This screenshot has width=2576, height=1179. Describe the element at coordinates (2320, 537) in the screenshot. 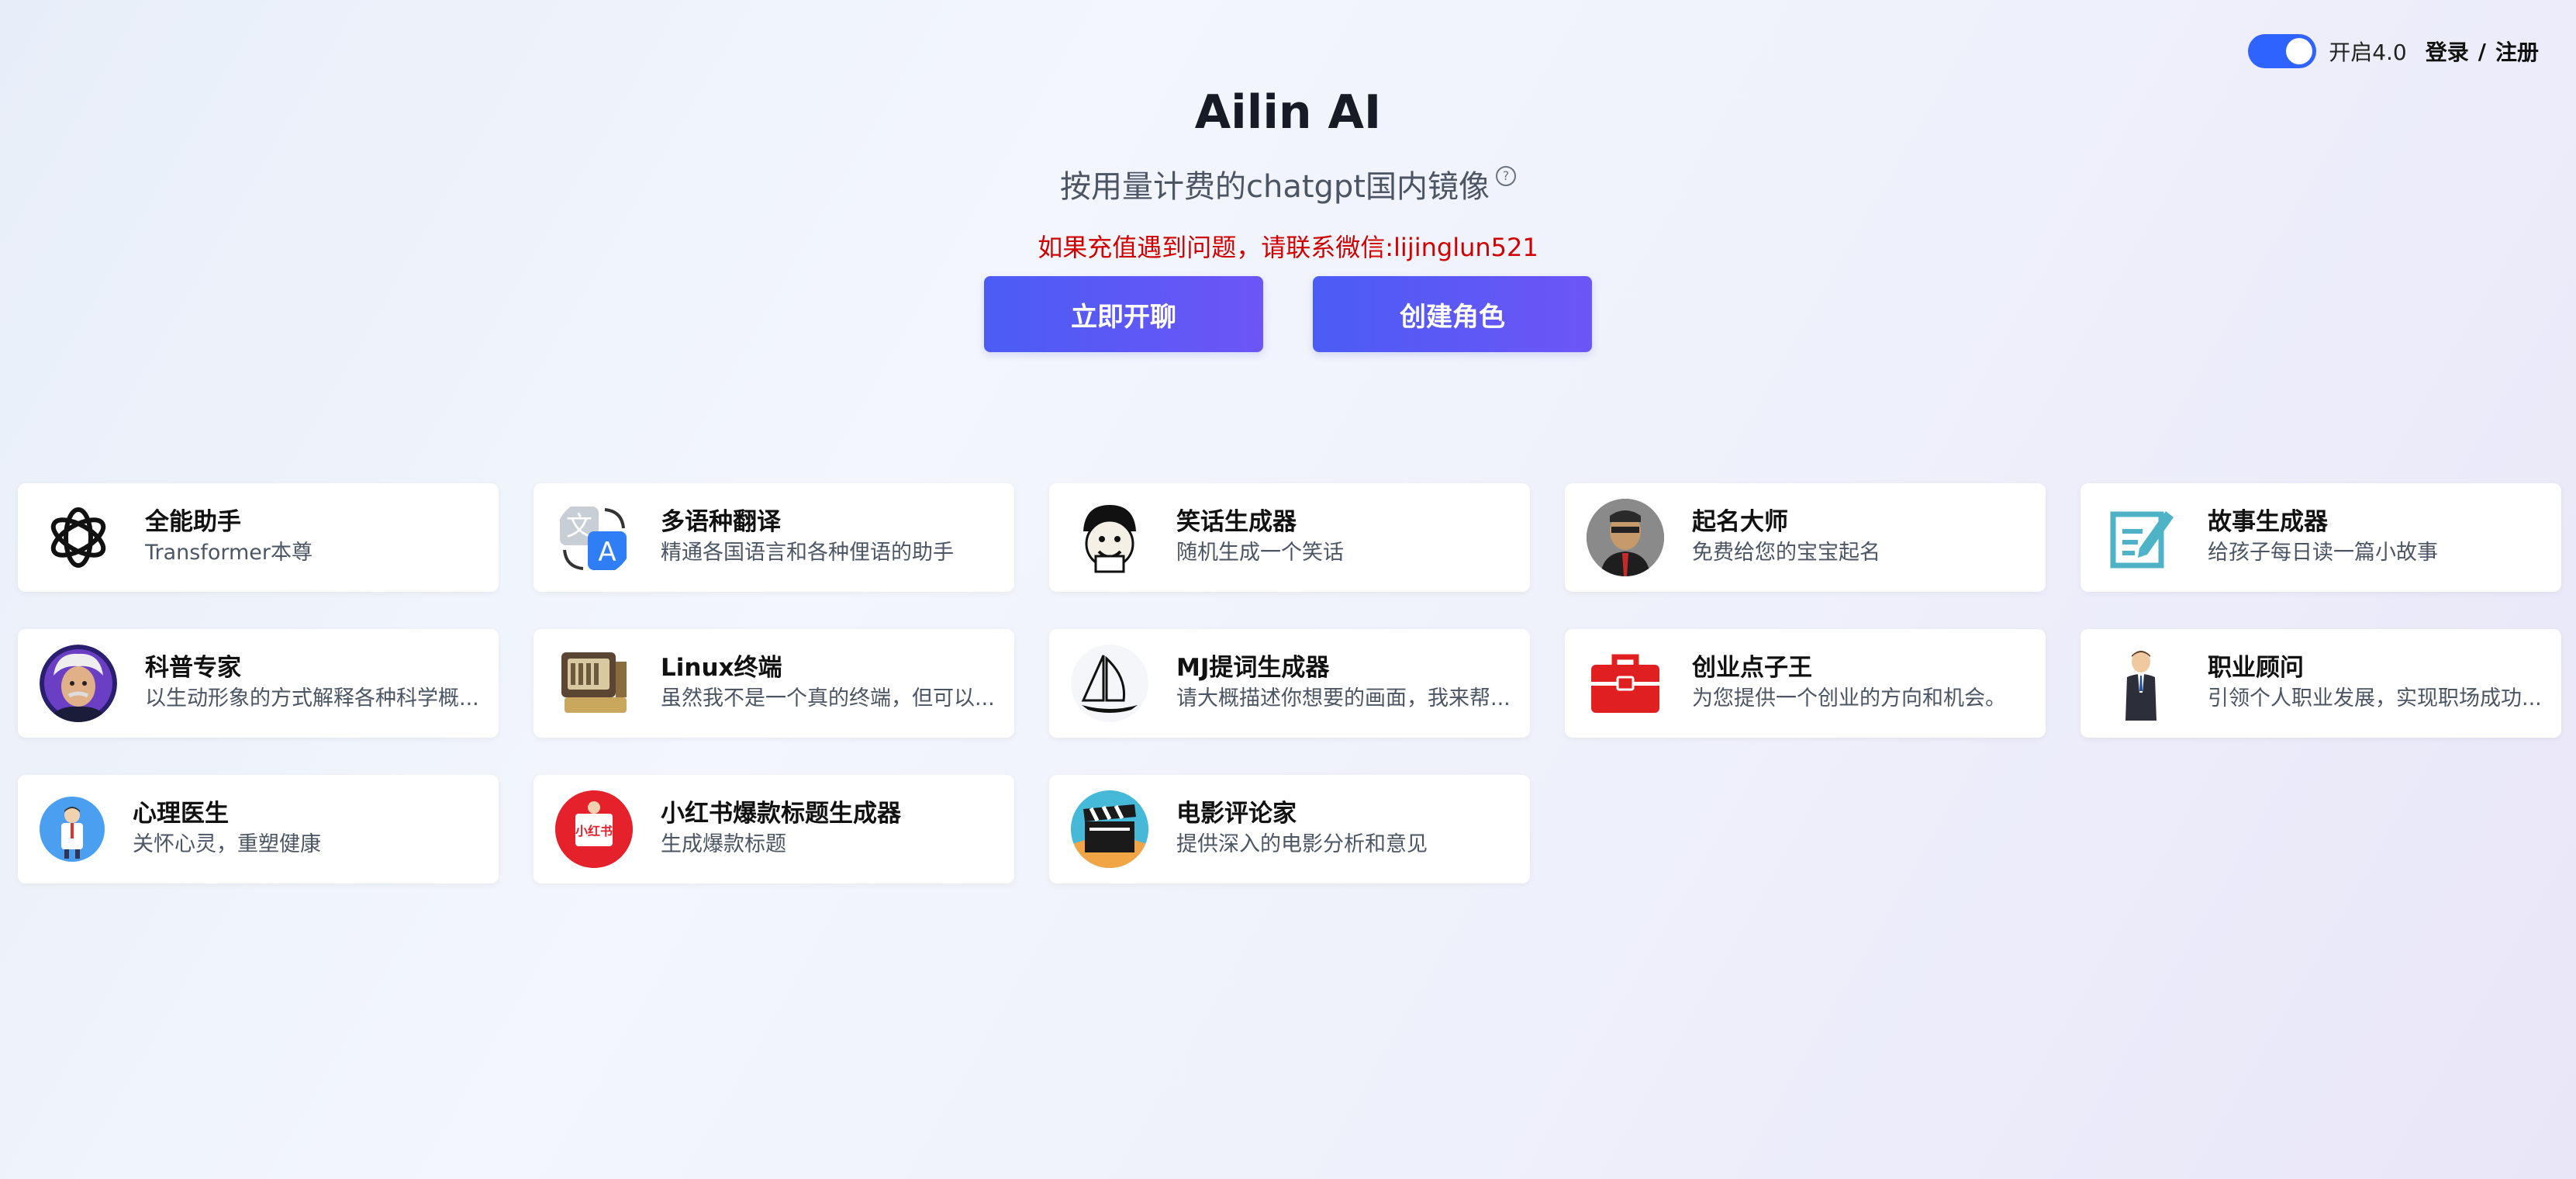

I see `role-card: 故事生成器 给孩子每日读一篇小故事` at that location.